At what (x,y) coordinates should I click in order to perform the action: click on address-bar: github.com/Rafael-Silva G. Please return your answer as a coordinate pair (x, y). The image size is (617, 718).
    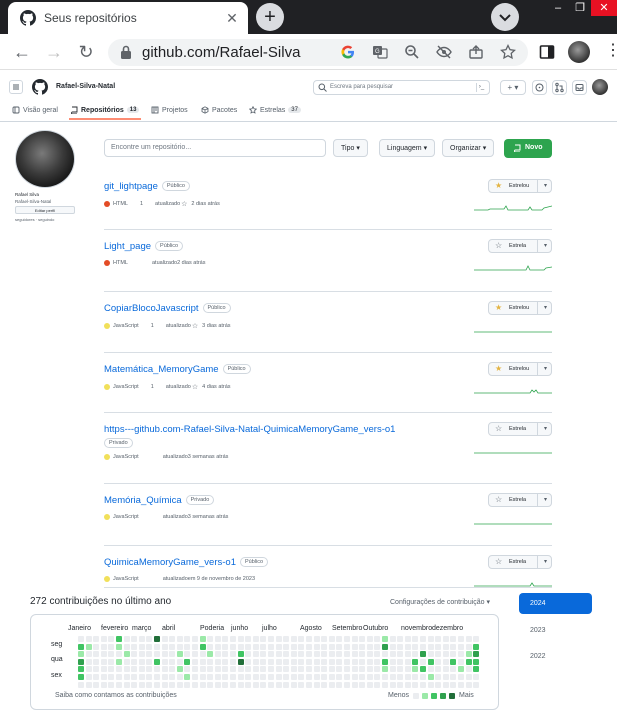
    Looking at the image, I should click on (318, 52).